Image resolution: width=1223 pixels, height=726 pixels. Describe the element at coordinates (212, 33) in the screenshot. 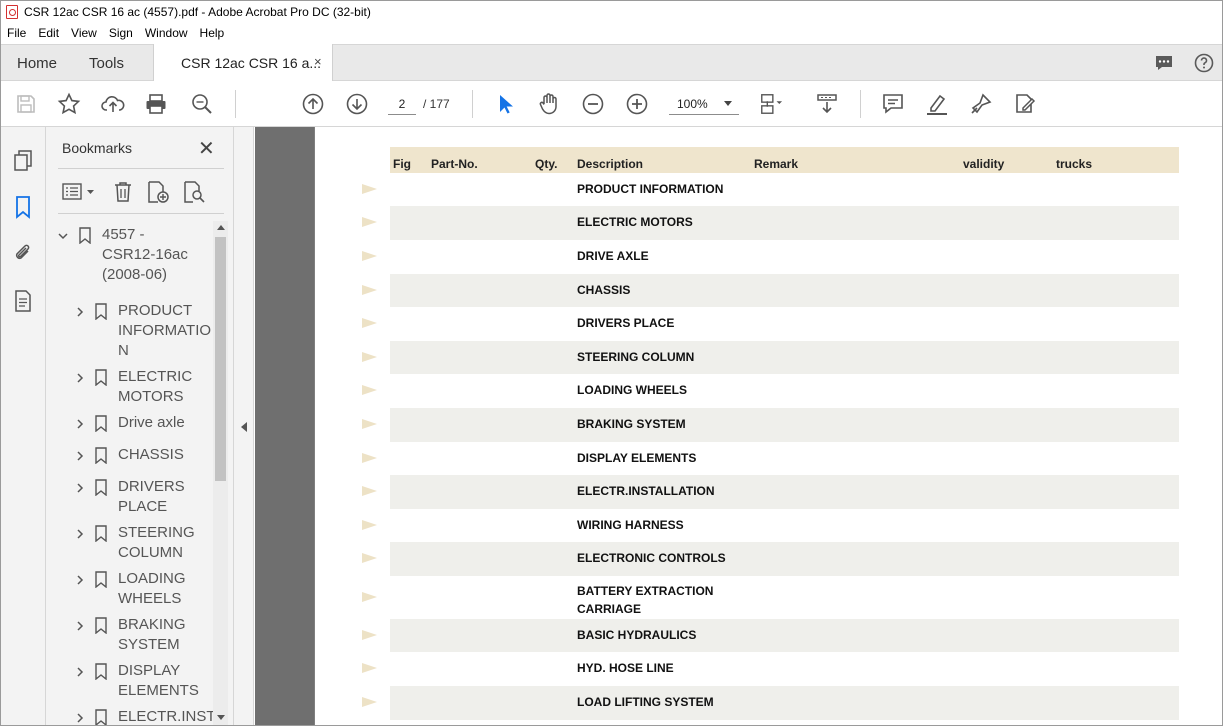

I see `menu-help: Help` at that location.